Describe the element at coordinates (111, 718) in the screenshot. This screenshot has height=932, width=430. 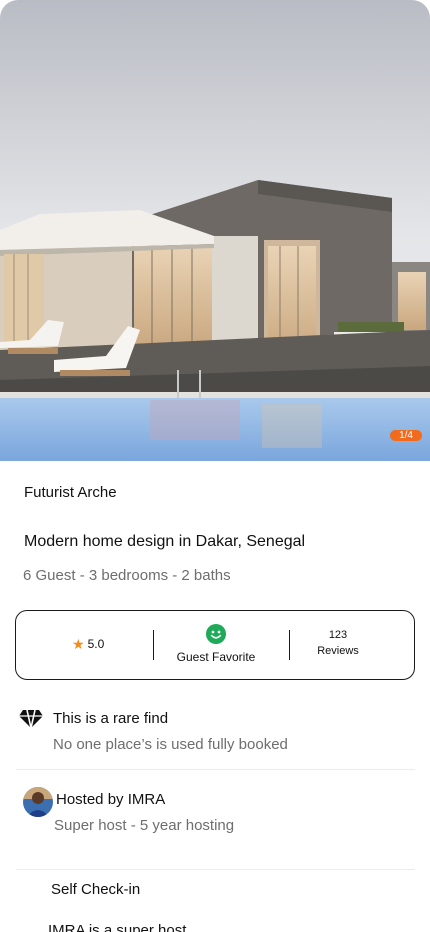
I see `rare-find-title: This is a rare find` at that location.